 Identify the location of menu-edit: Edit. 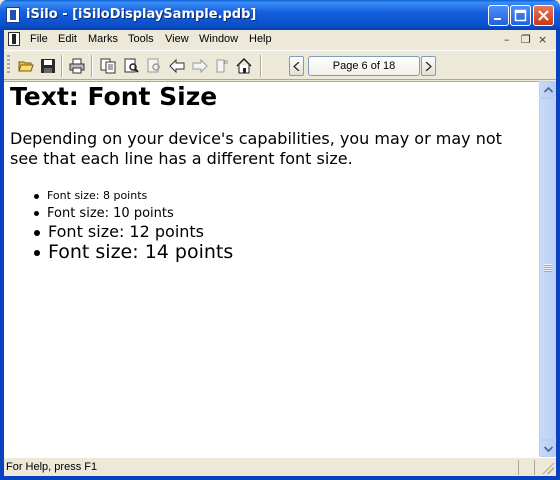
(67, 39).